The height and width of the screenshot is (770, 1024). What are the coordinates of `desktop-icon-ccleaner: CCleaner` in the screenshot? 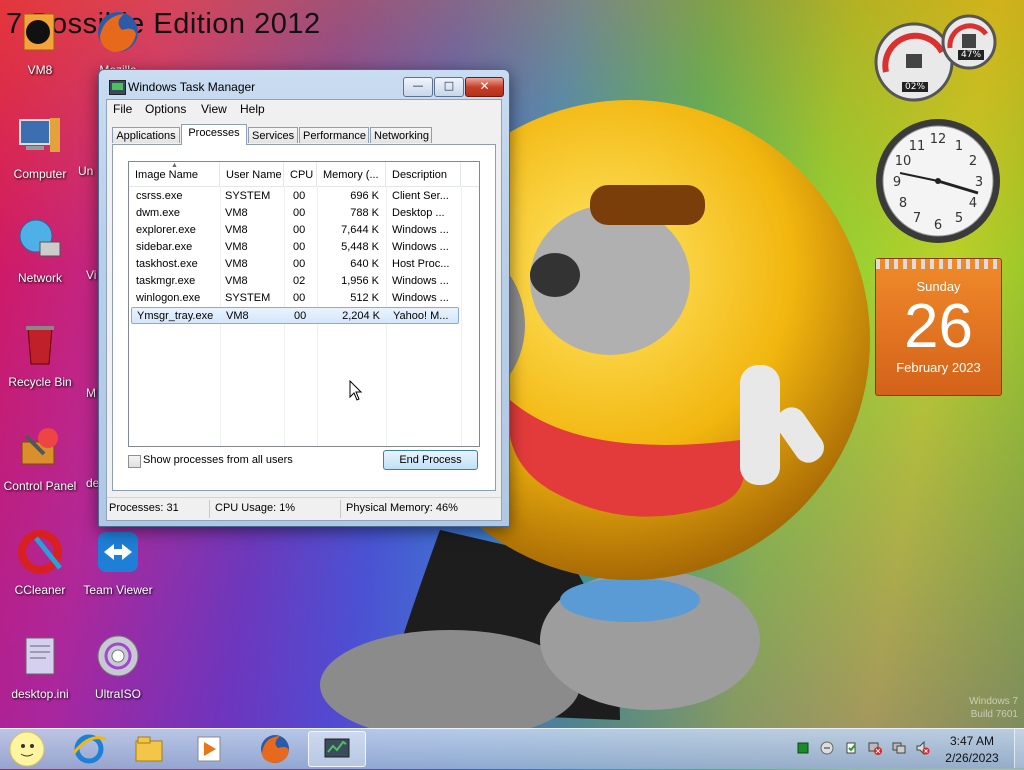 It's located at (40, 562).